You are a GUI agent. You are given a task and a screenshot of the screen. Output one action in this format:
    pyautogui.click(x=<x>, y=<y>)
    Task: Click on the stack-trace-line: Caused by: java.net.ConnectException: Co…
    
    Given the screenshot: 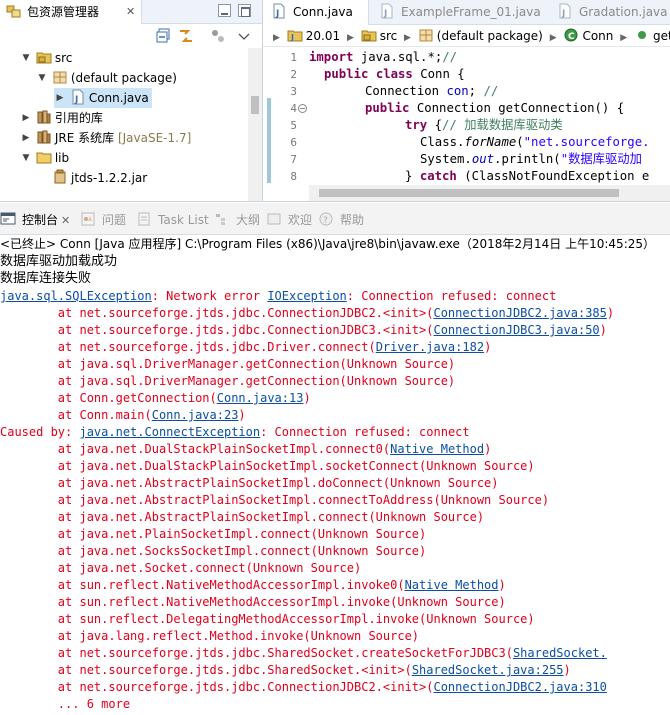 What is the action you would take?
    pyautogui.click(x=235, y=432)
    